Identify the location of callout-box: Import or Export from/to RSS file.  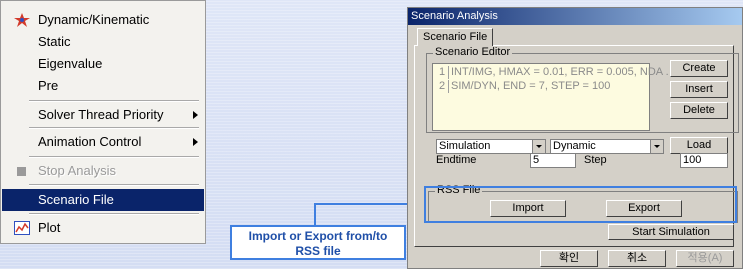
(318, 242).